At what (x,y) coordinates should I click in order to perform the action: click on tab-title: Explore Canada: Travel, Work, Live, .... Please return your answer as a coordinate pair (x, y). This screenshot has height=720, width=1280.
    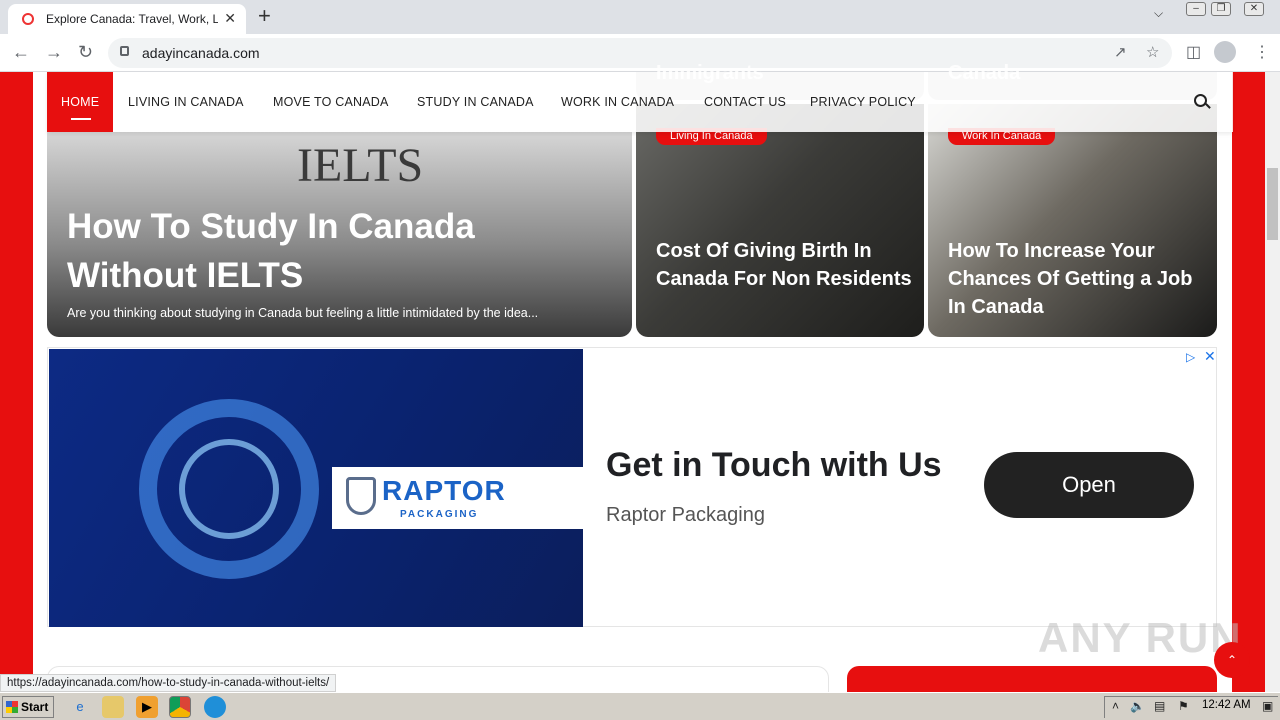
    Looking at the image, I should click on (132, 19).